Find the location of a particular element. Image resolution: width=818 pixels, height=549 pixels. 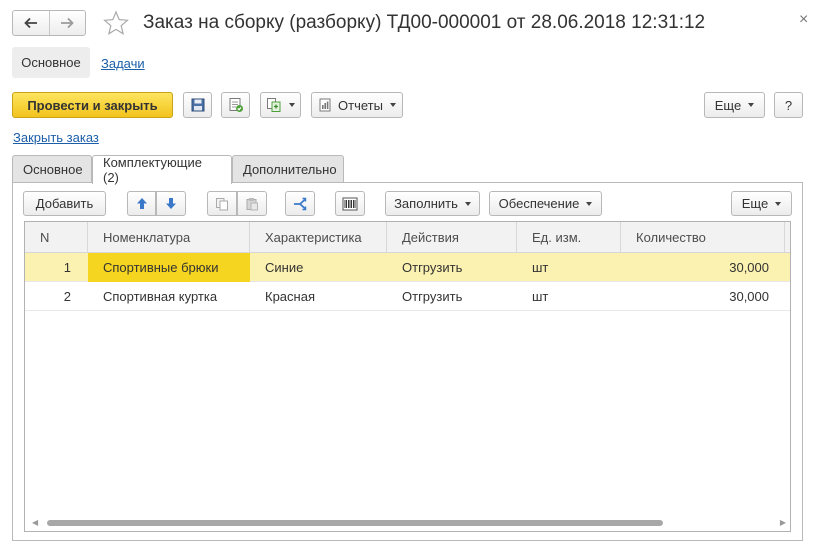

add-row-button: Добавить is located at coordinates (64, 203).